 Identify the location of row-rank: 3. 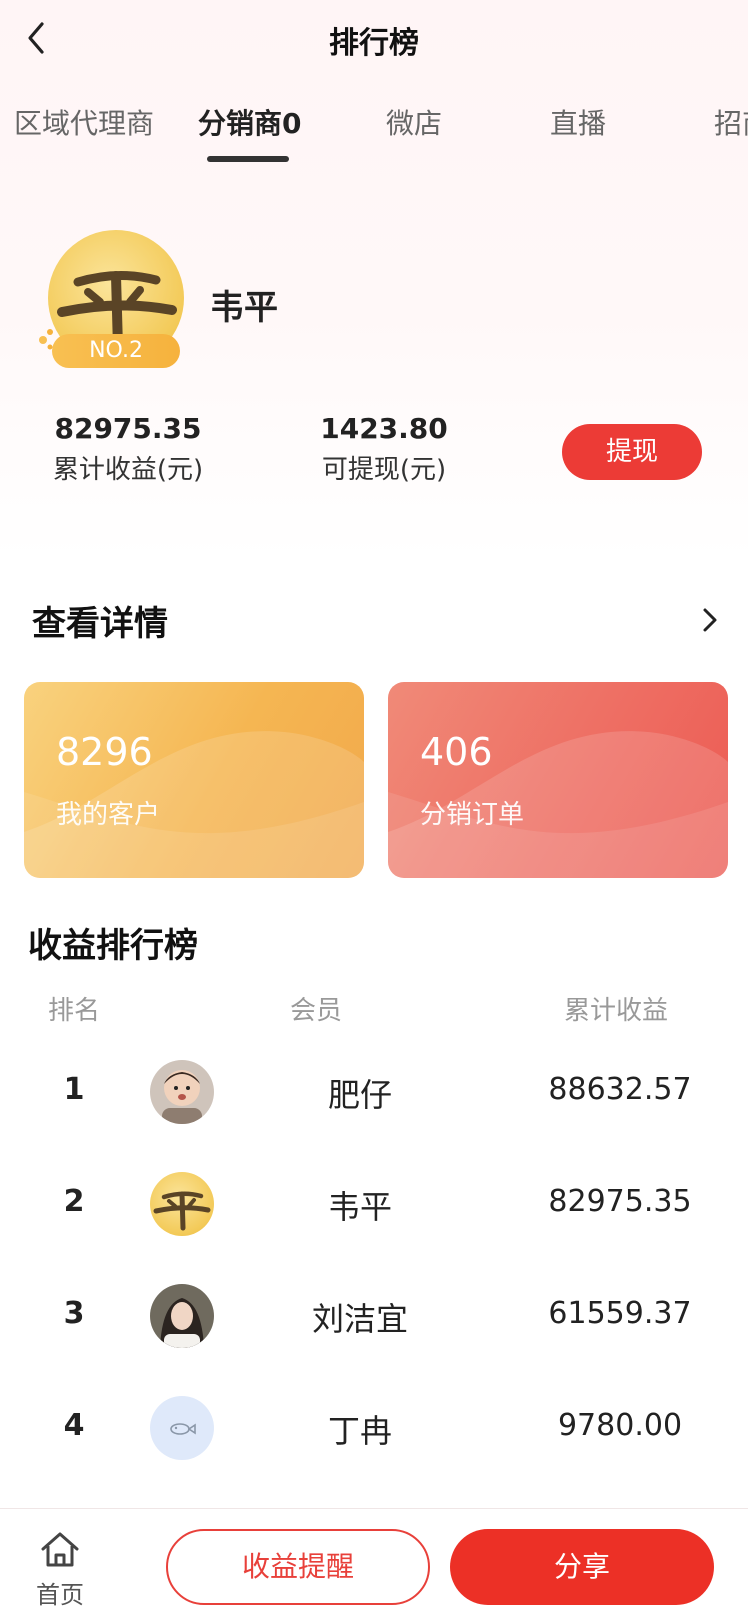
(74, 1313).